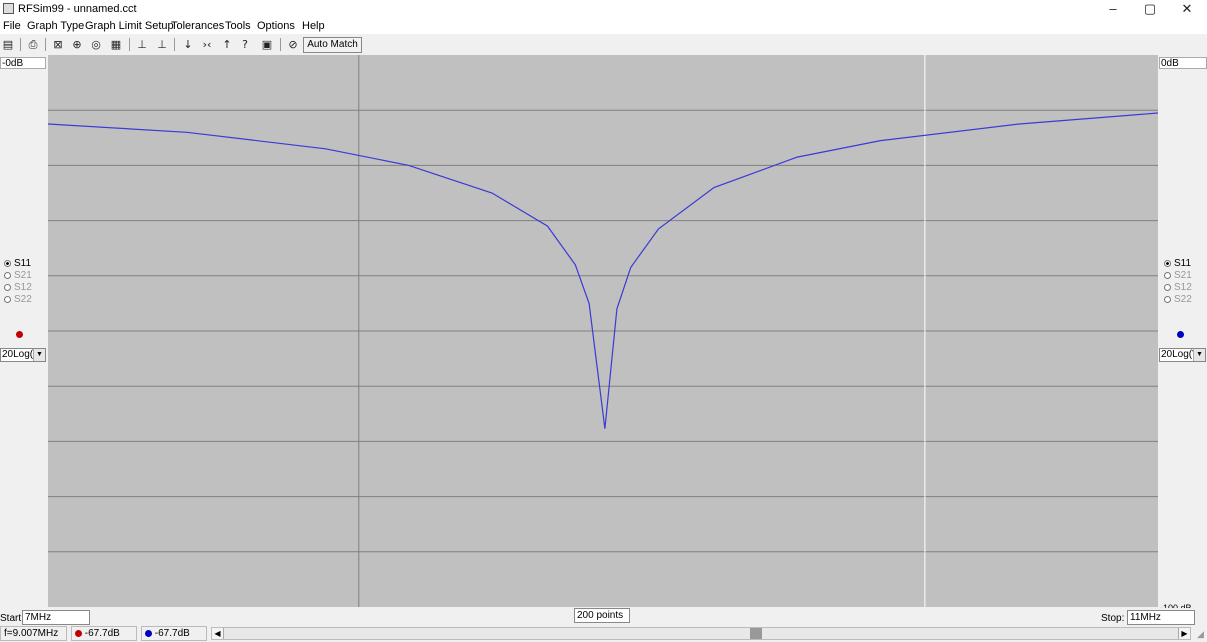  Describe the element at coordinates (23, 63) in the screenshot. I see `left-top-scale-label: -0dB` at that location.